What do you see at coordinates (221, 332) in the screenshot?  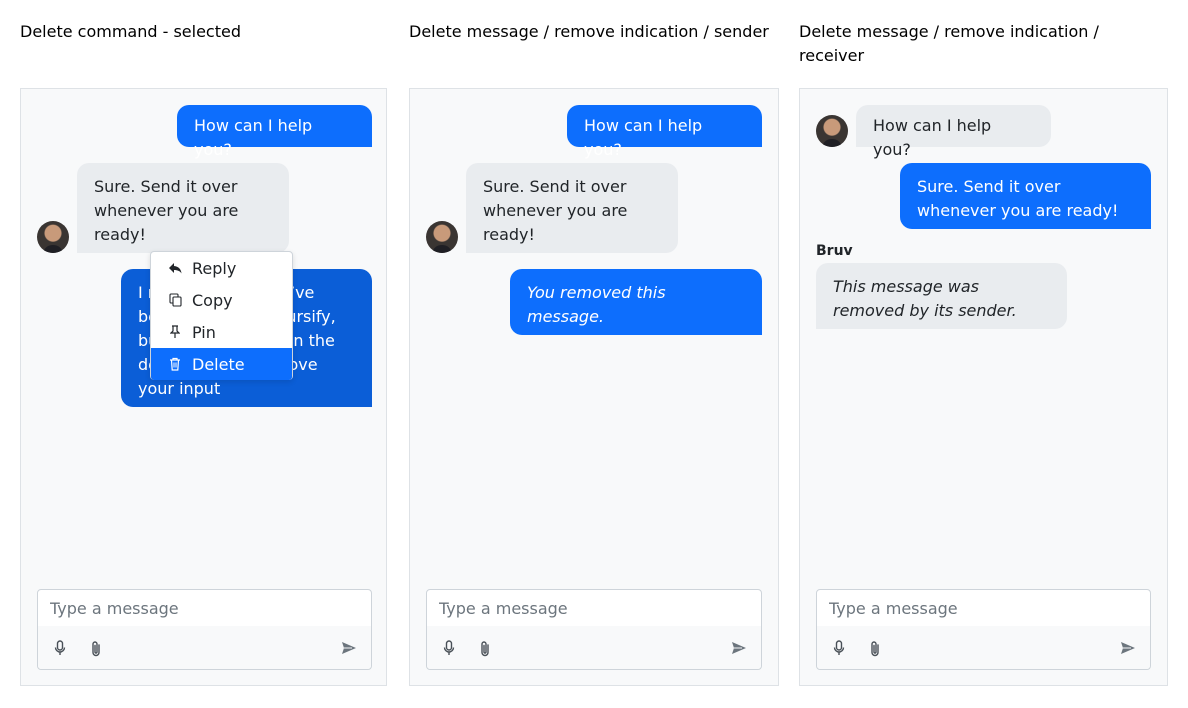 I see `menu-item-pin: Pin` at bounding box center [221, 332].